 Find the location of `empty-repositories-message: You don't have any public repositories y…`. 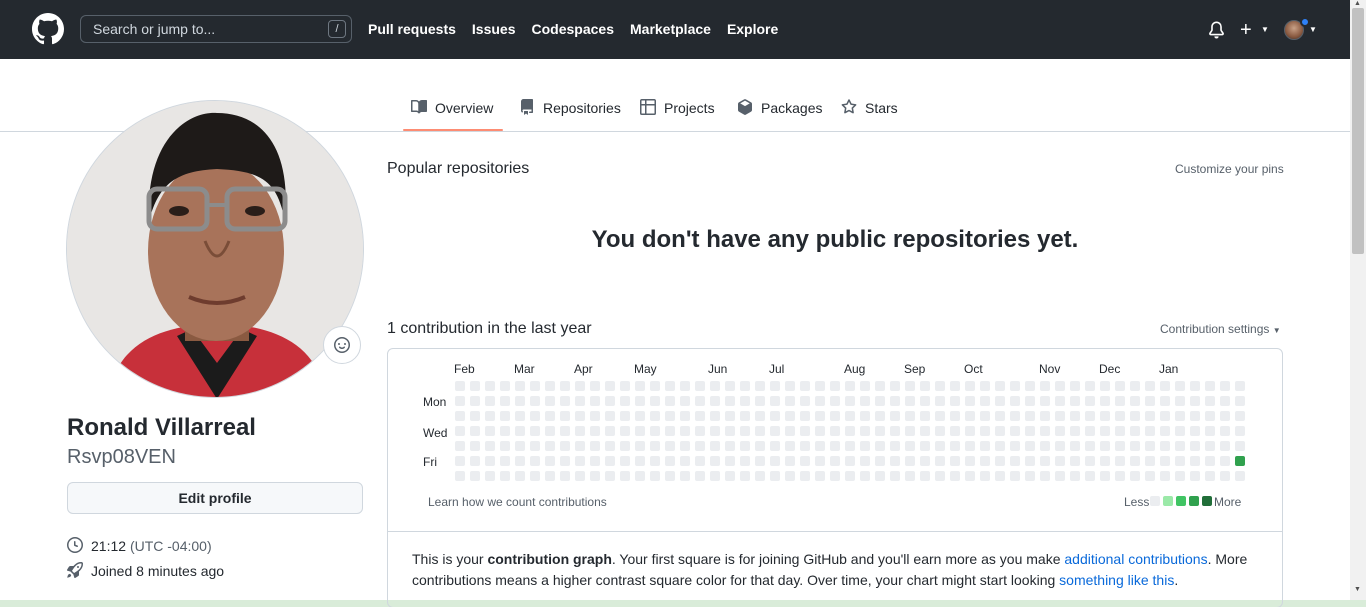

empty-repositories-message: You don't have any public repositories y… is located at coordinates (835, 239).